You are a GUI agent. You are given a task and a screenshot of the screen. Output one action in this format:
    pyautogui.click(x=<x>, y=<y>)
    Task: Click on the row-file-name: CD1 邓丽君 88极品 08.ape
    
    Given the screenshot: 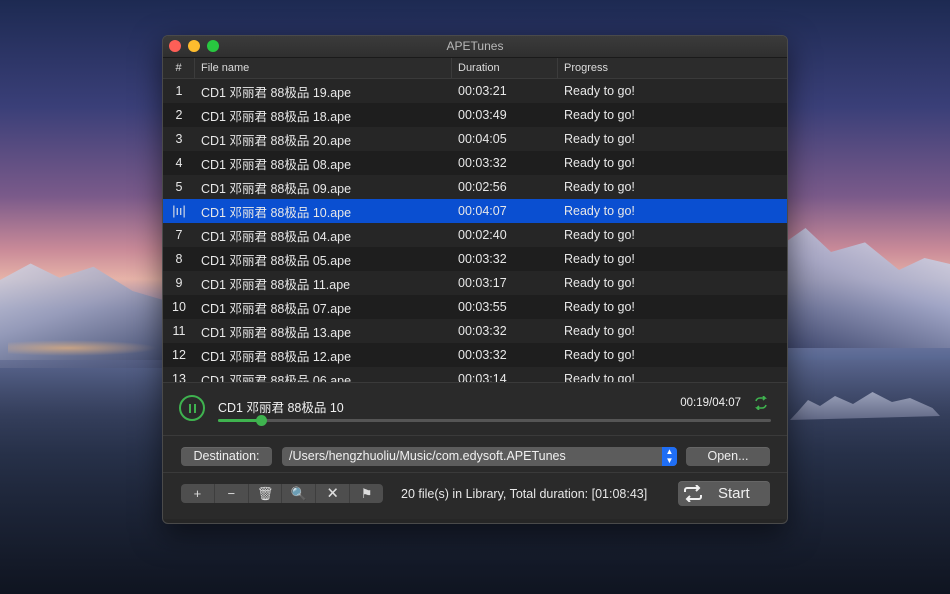 What is the action you would take?
    pyautogui.click(x=276, y=164)
    